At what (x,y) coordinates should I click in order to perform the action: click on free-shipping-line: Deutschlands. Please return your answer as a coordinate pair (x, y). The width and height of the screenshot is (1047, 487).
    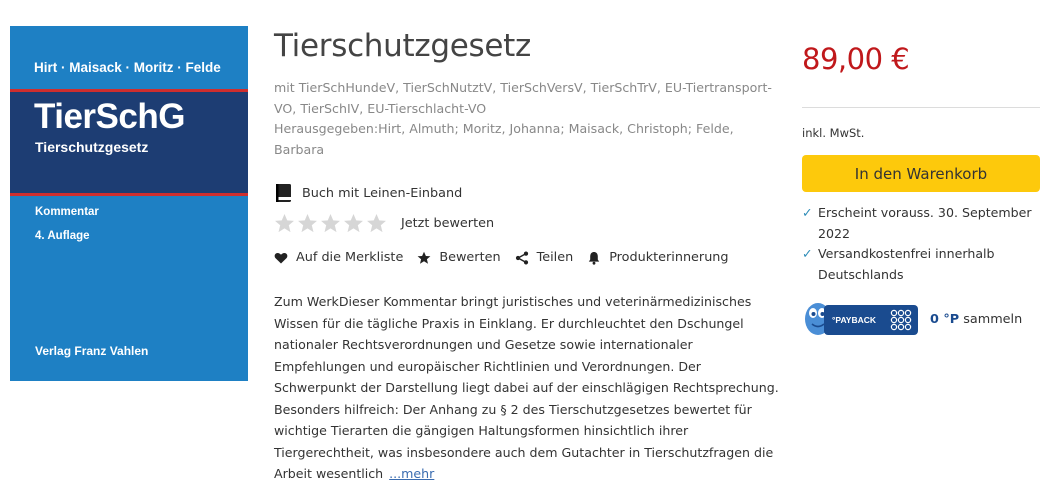
    Looking at the image, I should click on (861, 274).